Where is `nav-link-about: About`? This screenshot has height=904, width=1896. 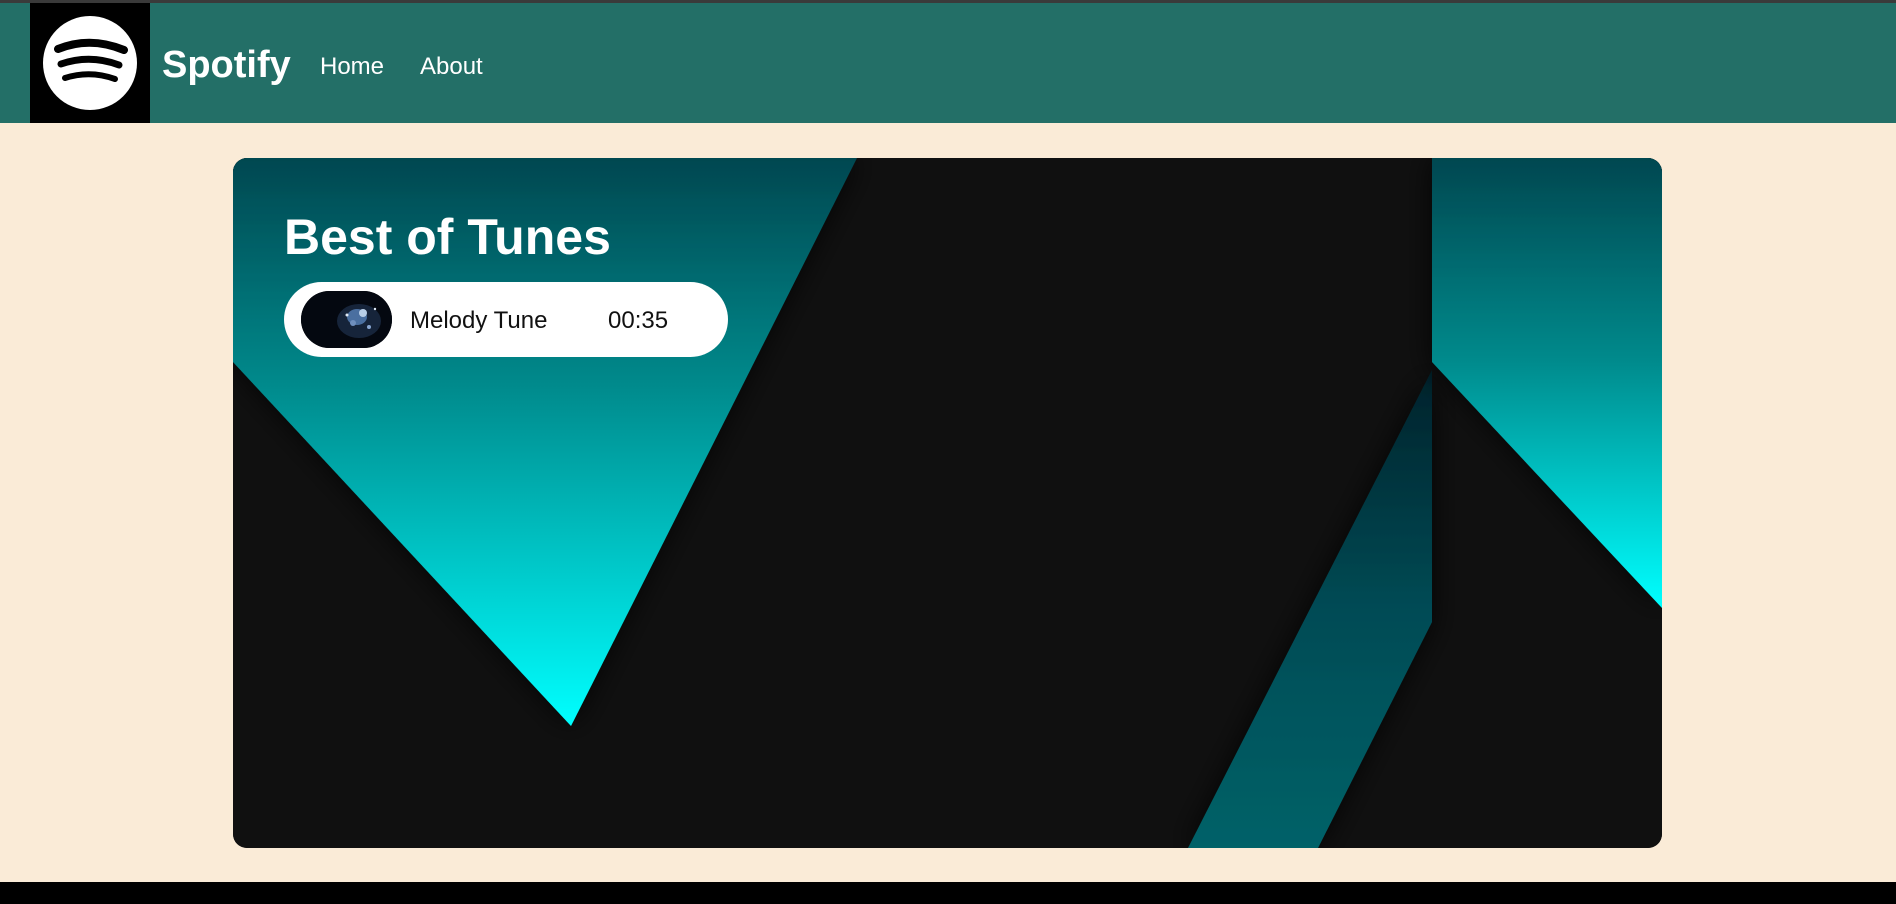 nav-link-about: About is located at coordinates (451, 67).